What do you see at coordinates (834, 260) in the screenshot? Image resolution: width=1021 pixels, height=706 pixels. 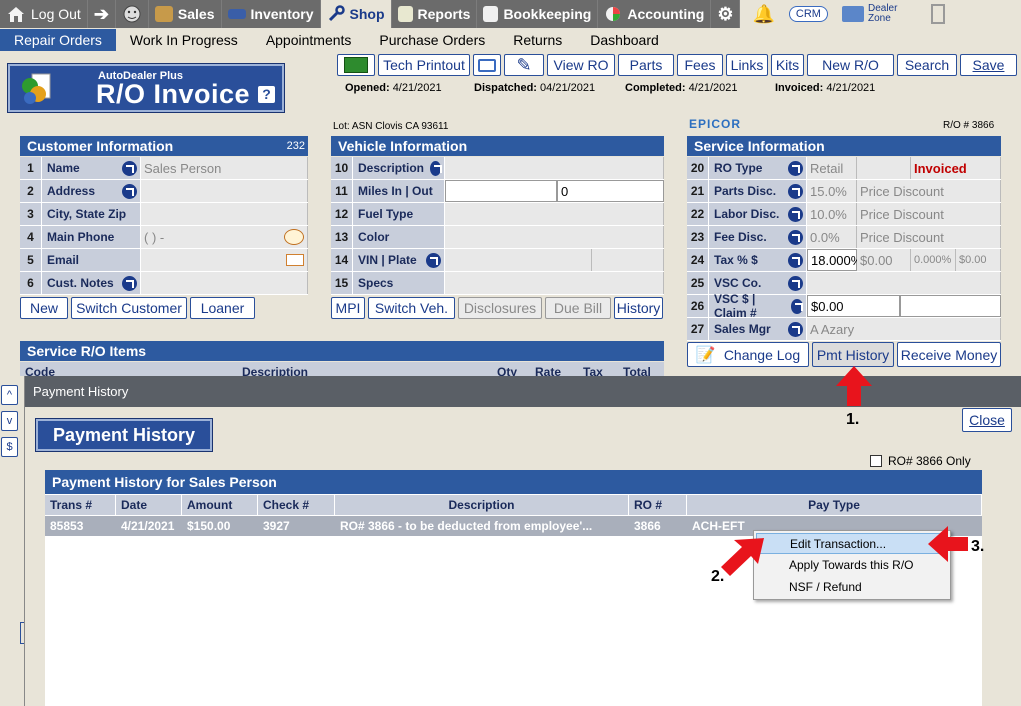 I see `row-value: 18.000%` at bounding box center [834, 260].